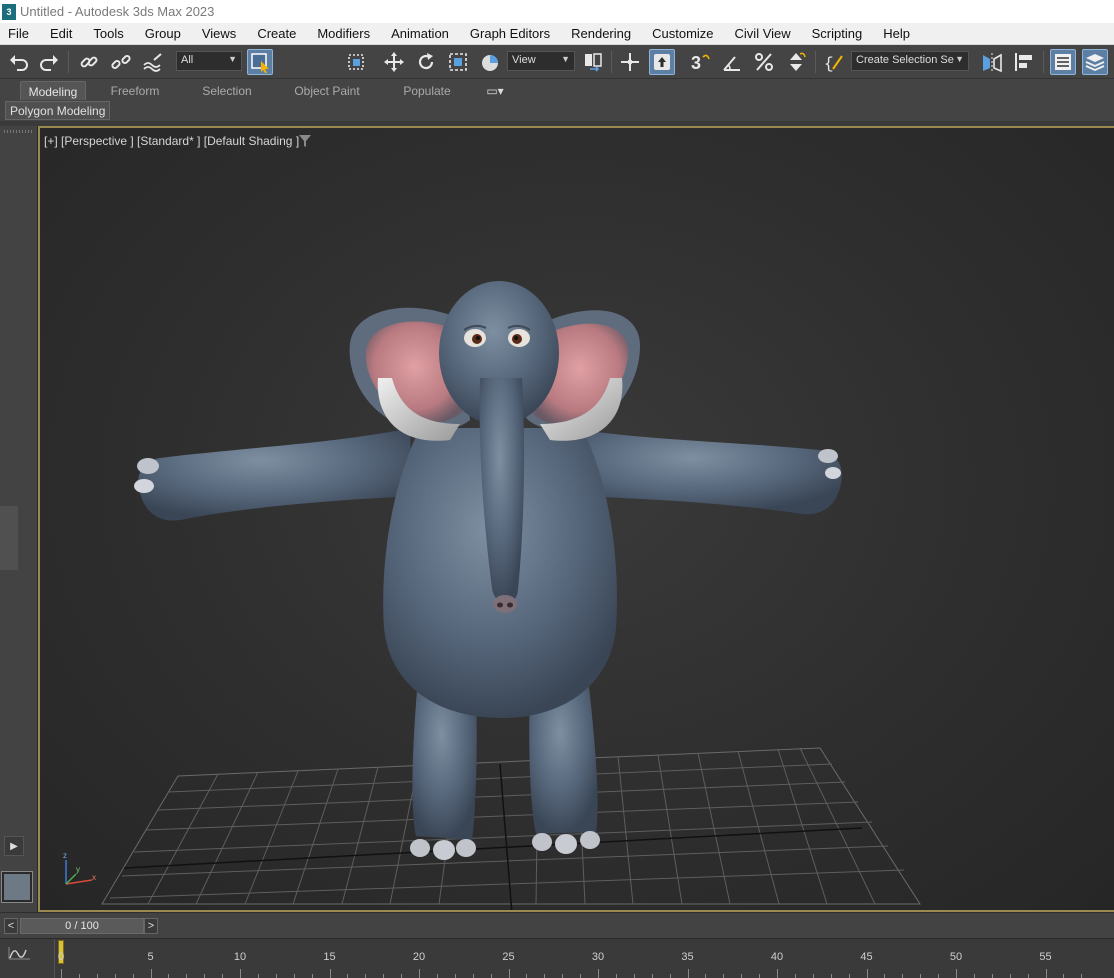 The width and height of the screenshot is (1114, 978). Describe the element at coordinates (14, 846) in the screenshot. I see `expand-arrow-icon: ▶` at that location.